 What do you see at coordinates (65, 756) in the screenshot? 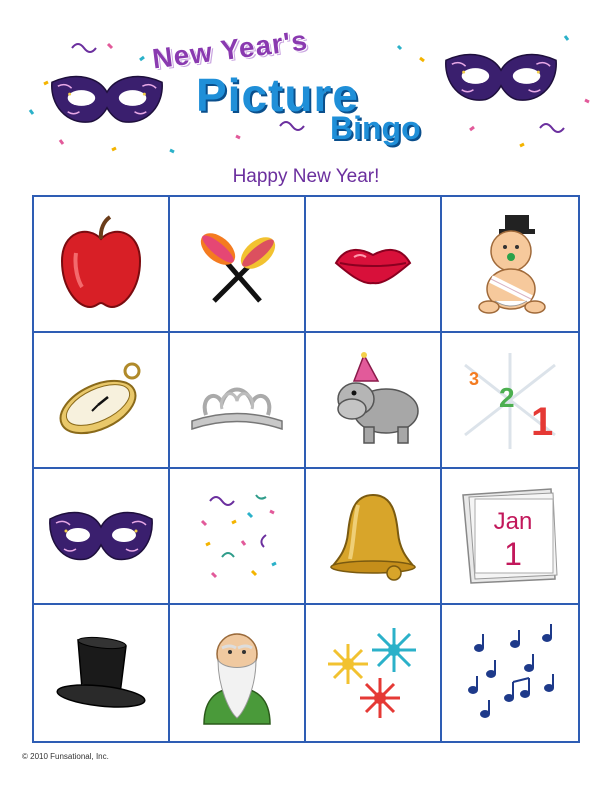
I see `copyright-text: © 2010 Funsational, Inc.` at bounding box center [65, 756].